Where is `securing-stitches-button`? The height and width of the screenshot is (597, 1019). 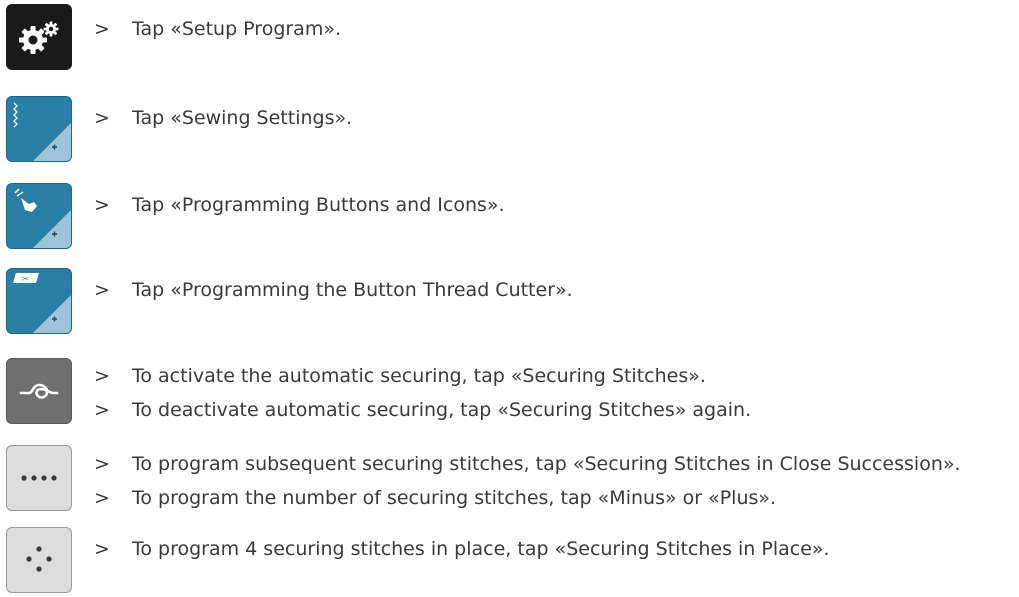 securing-stitches-button is located at coordinates (39, 391).